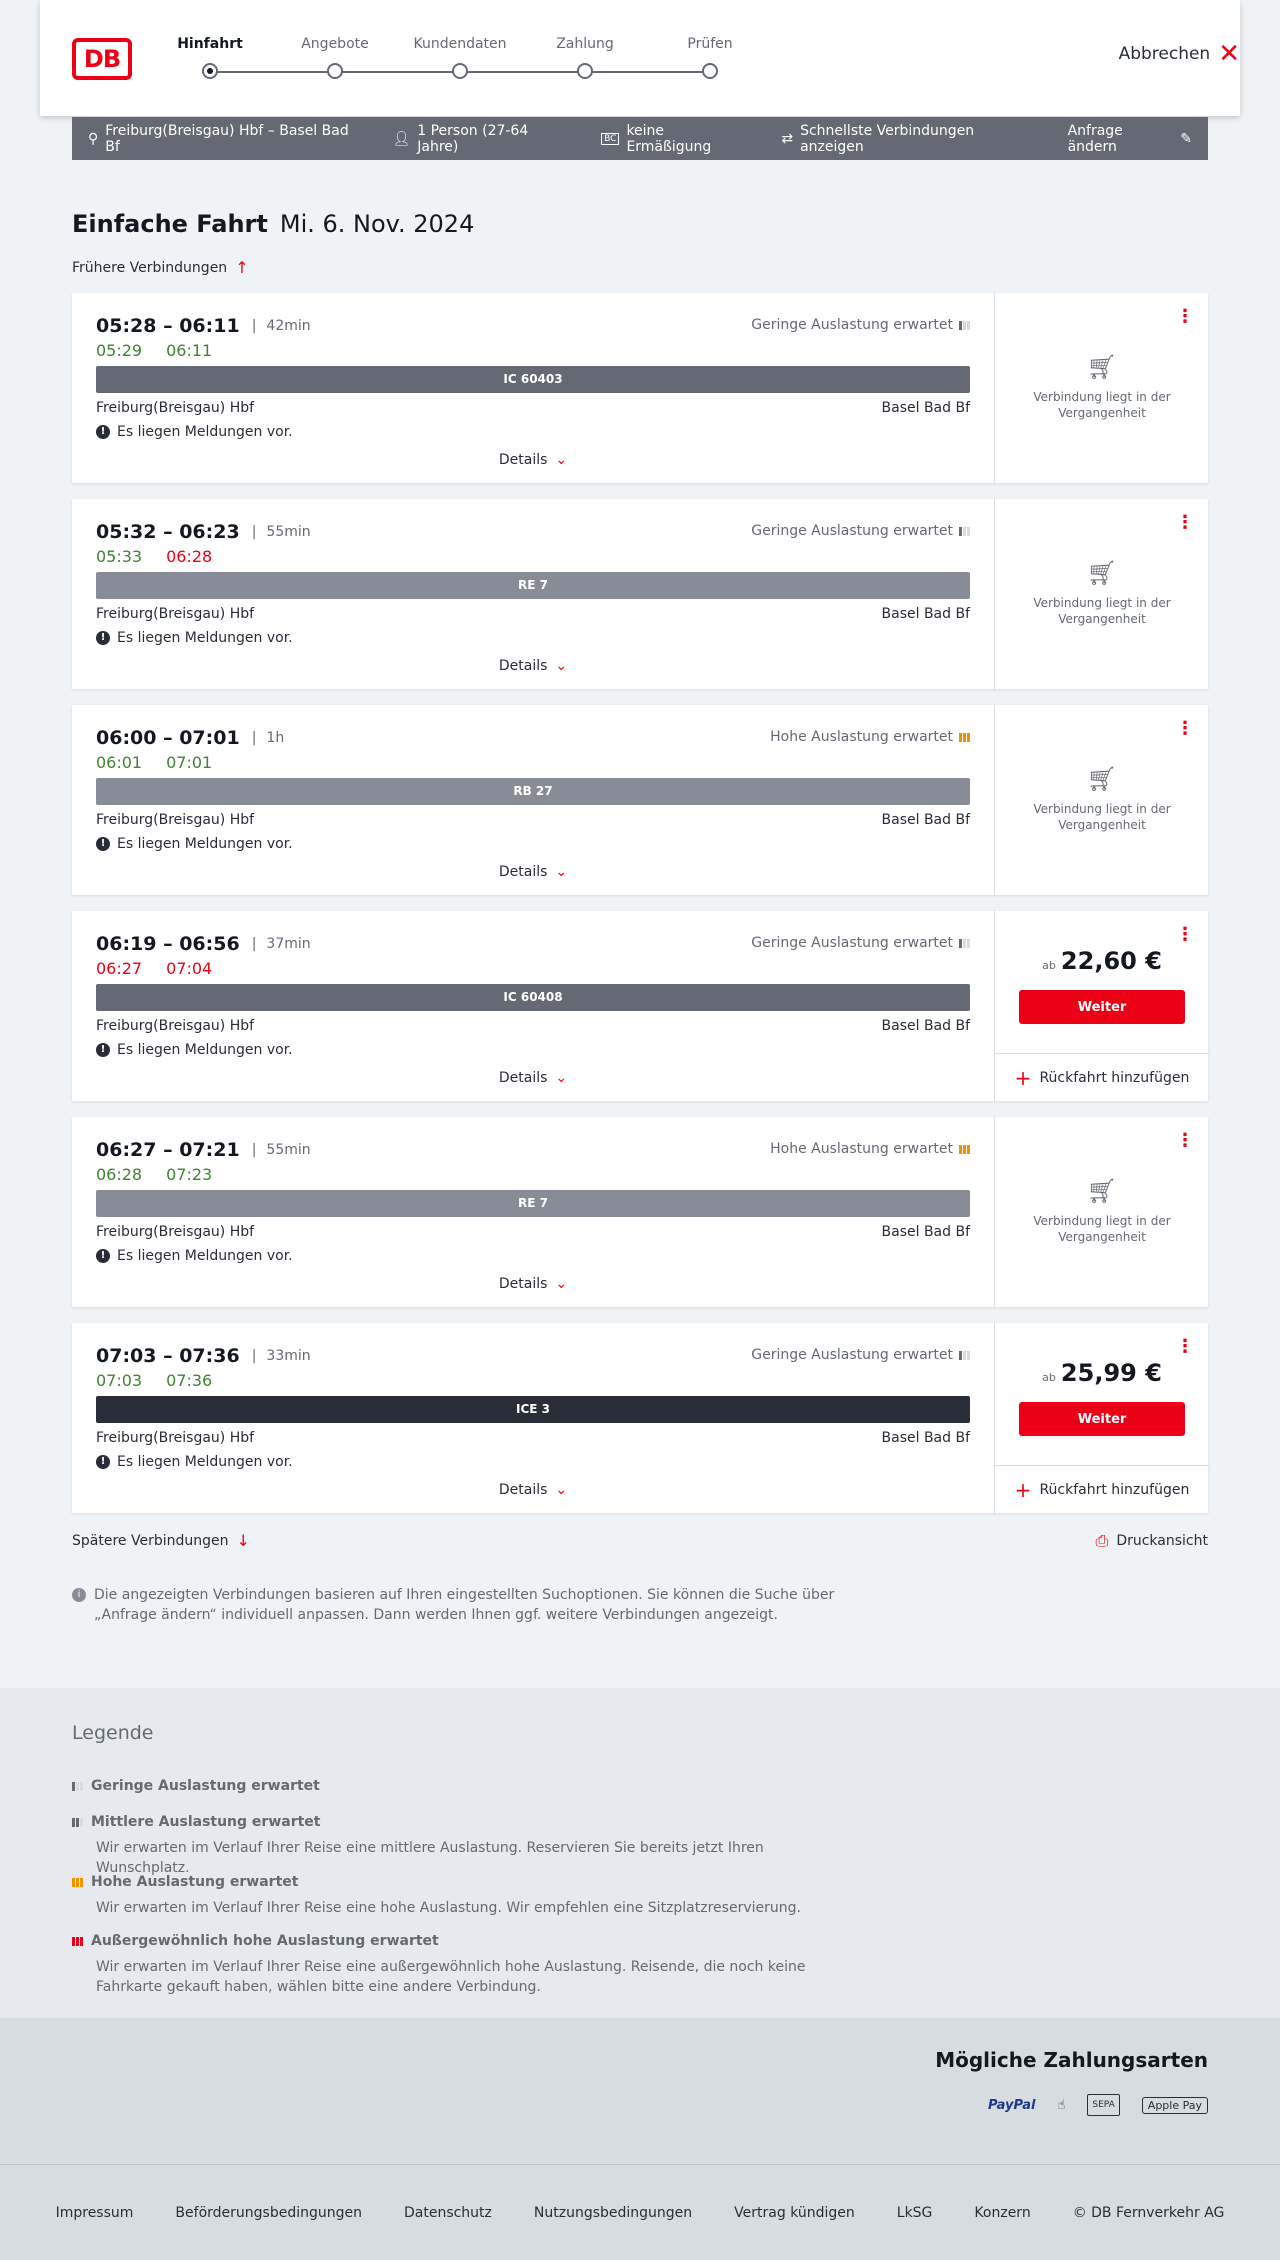 Image resolution: width=1280 pixels, height=2260 pixels. I want to click on realtime-arrival: 07:36, so click(189, 1380).